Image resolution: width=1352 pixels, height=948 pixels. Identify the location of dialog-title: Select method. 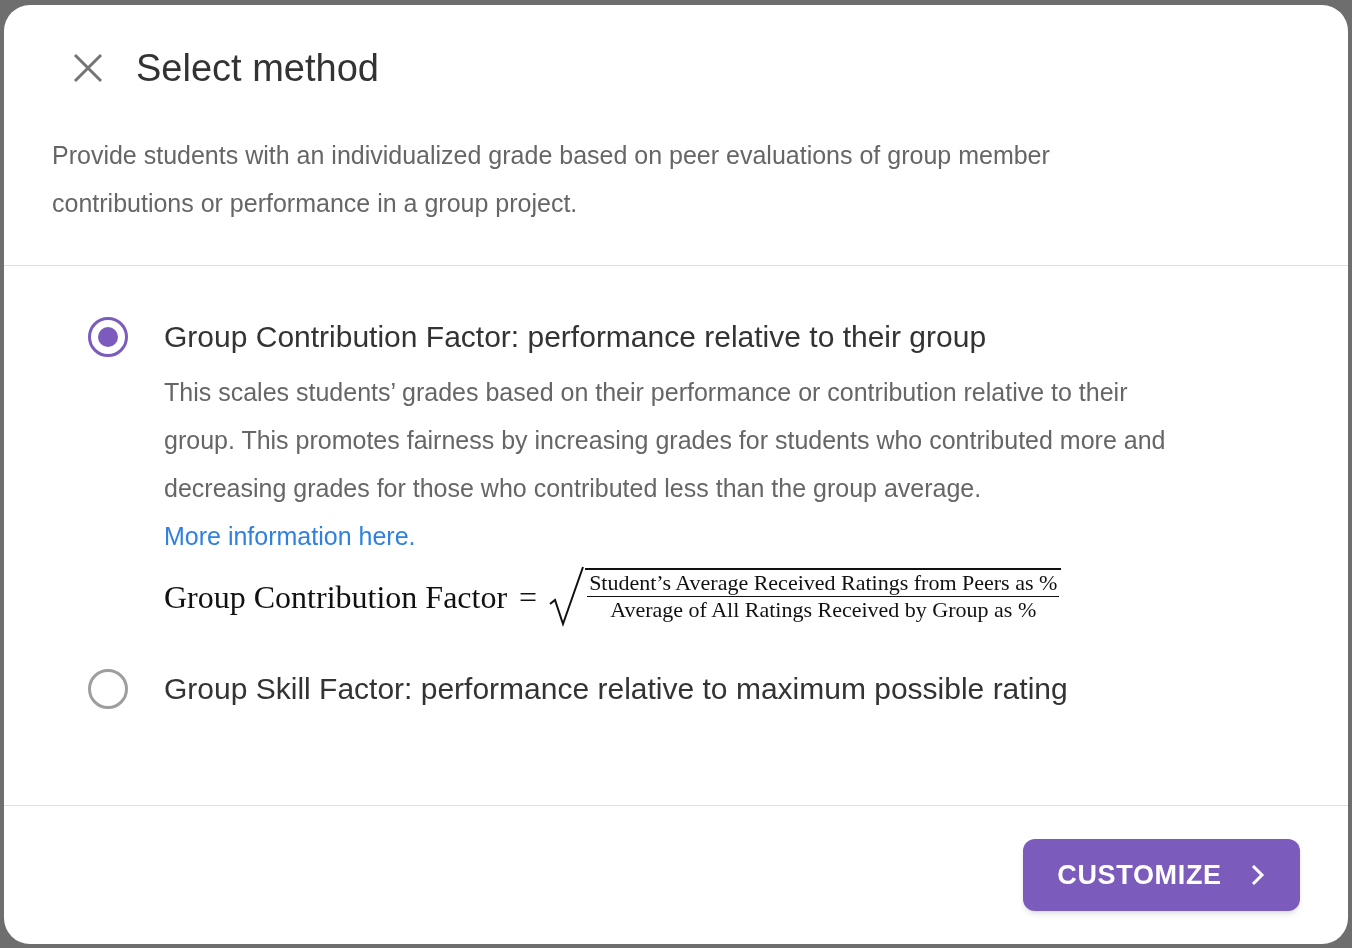
(257, 68).